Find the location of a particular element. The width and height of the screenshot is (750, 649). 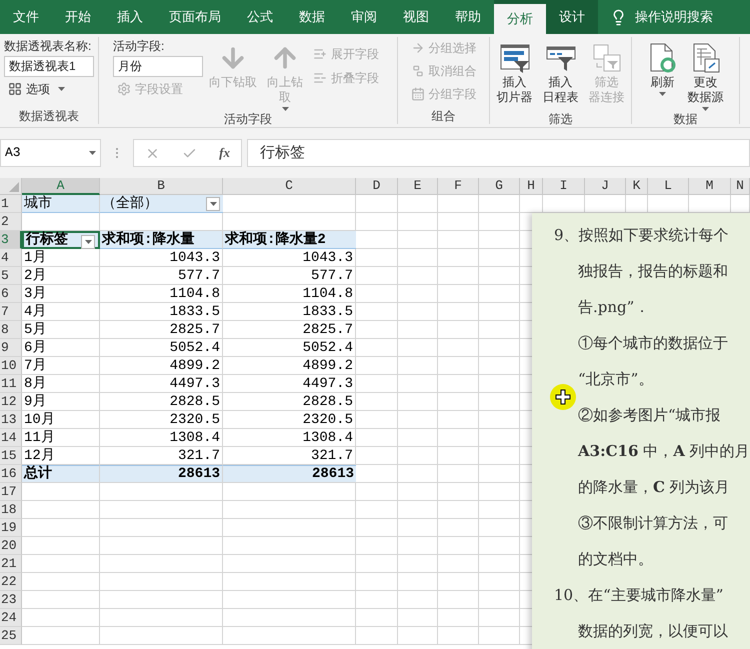

row-header: 14 is located at coordinates (11, 438).